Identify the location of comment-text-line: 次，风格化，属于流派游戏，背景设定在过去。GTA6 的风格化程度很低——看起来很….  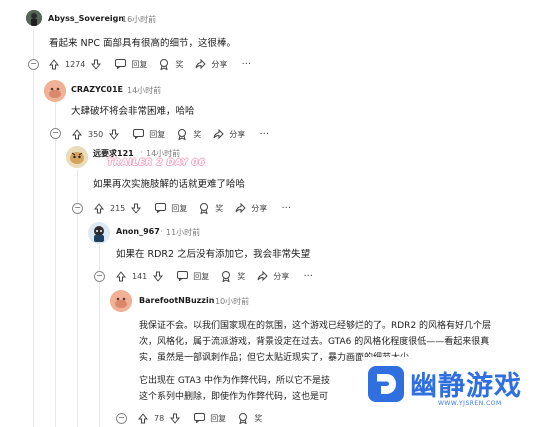
(314, 342).